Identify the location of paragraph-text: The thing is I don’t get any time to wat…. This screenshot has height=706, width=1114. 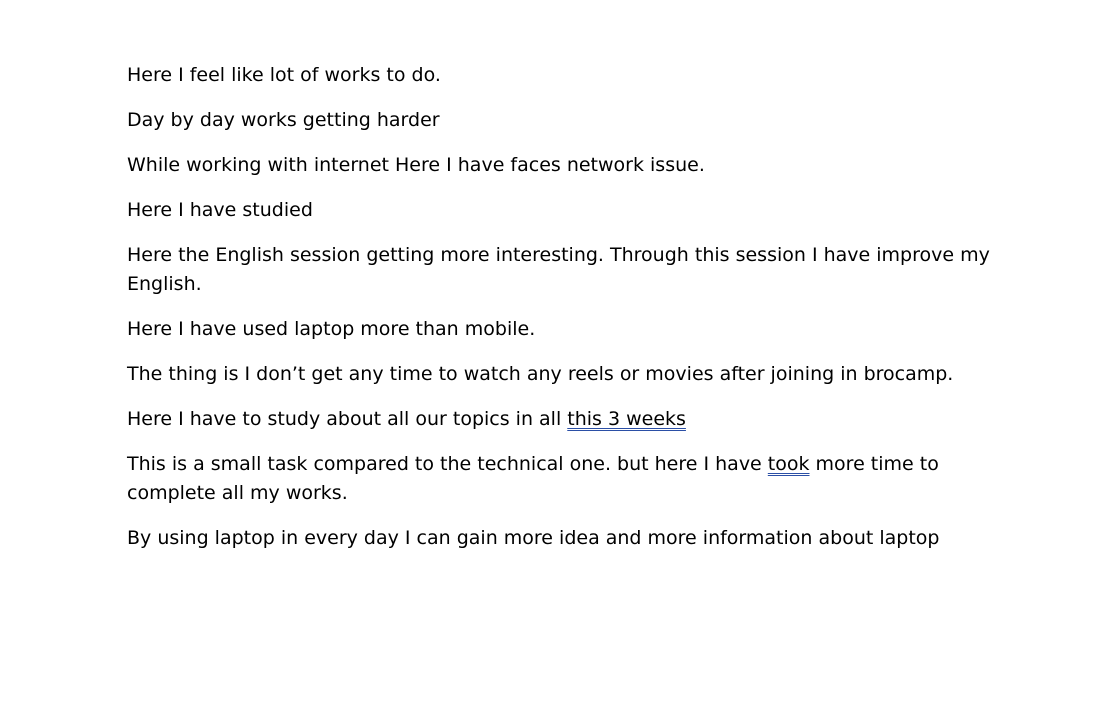
(540, 374).